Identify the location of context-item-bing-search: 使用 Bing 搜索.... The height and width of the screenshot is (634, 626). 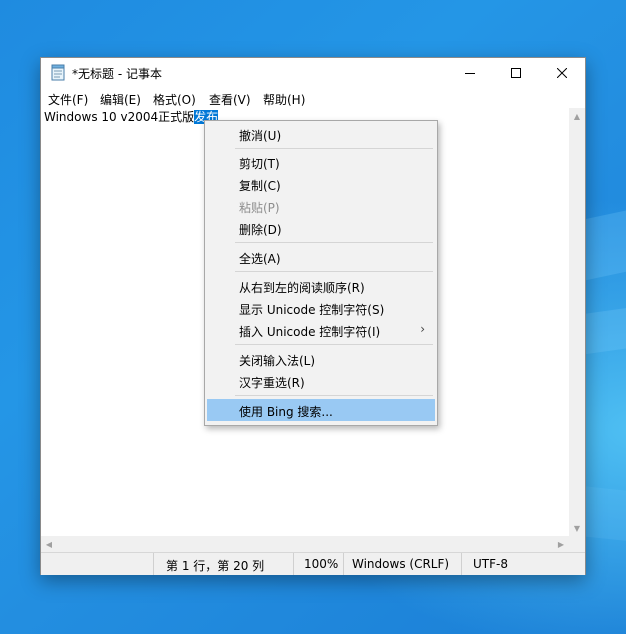
(321, 410).